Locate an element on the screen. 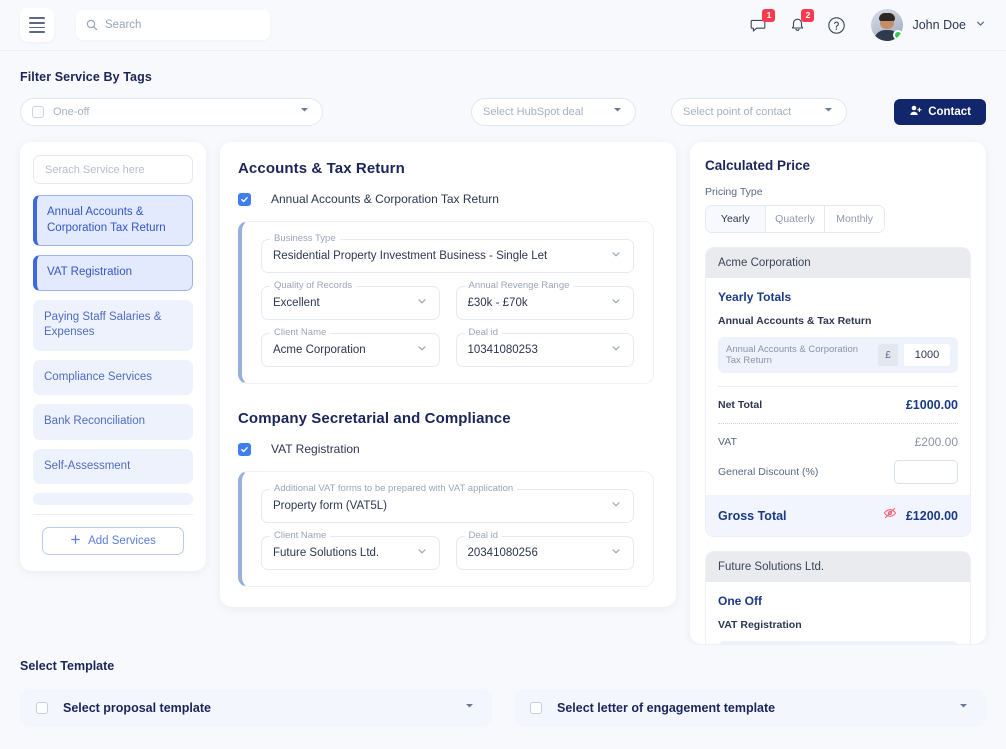 This screenshot has width=1006, height=749. proposal-template-checkbox is located at coordinates (42, 708).